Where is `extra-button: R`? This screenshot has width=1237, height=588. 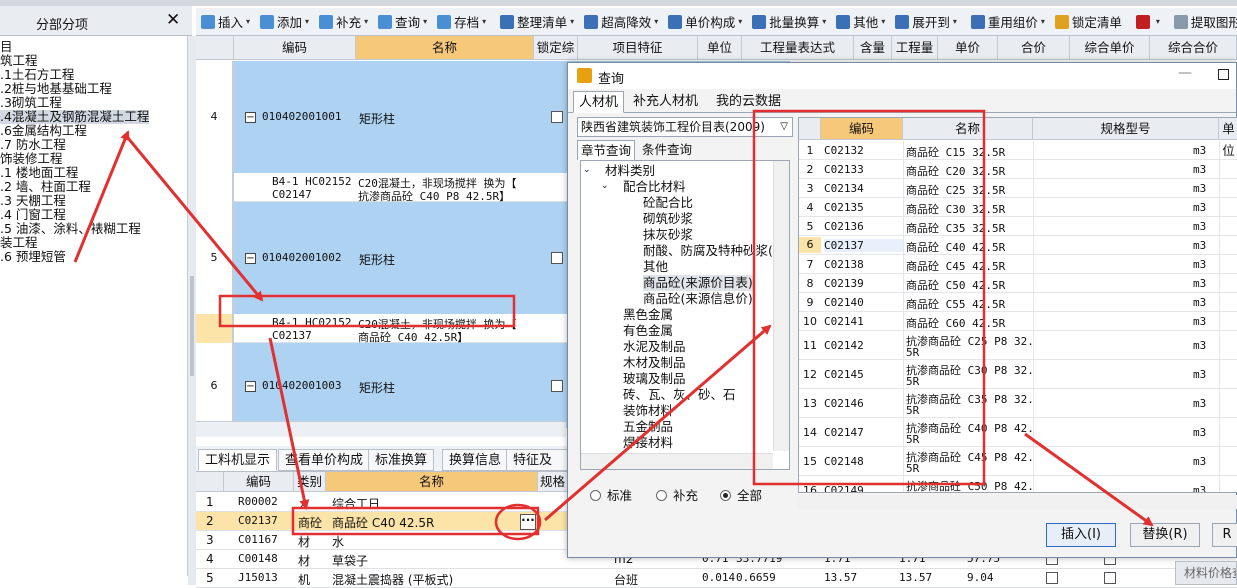 extra-button: R is located at coordinates (1224, 535).